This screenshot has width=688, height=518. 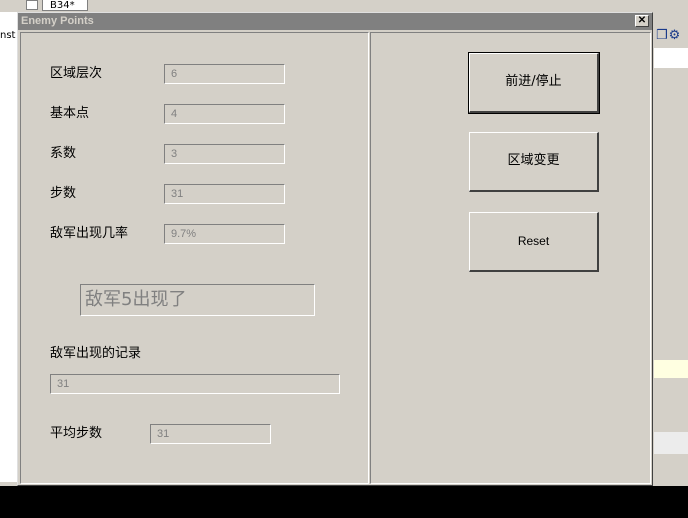 I want to click on background-right-tooltip, so click(x=671, y=369).